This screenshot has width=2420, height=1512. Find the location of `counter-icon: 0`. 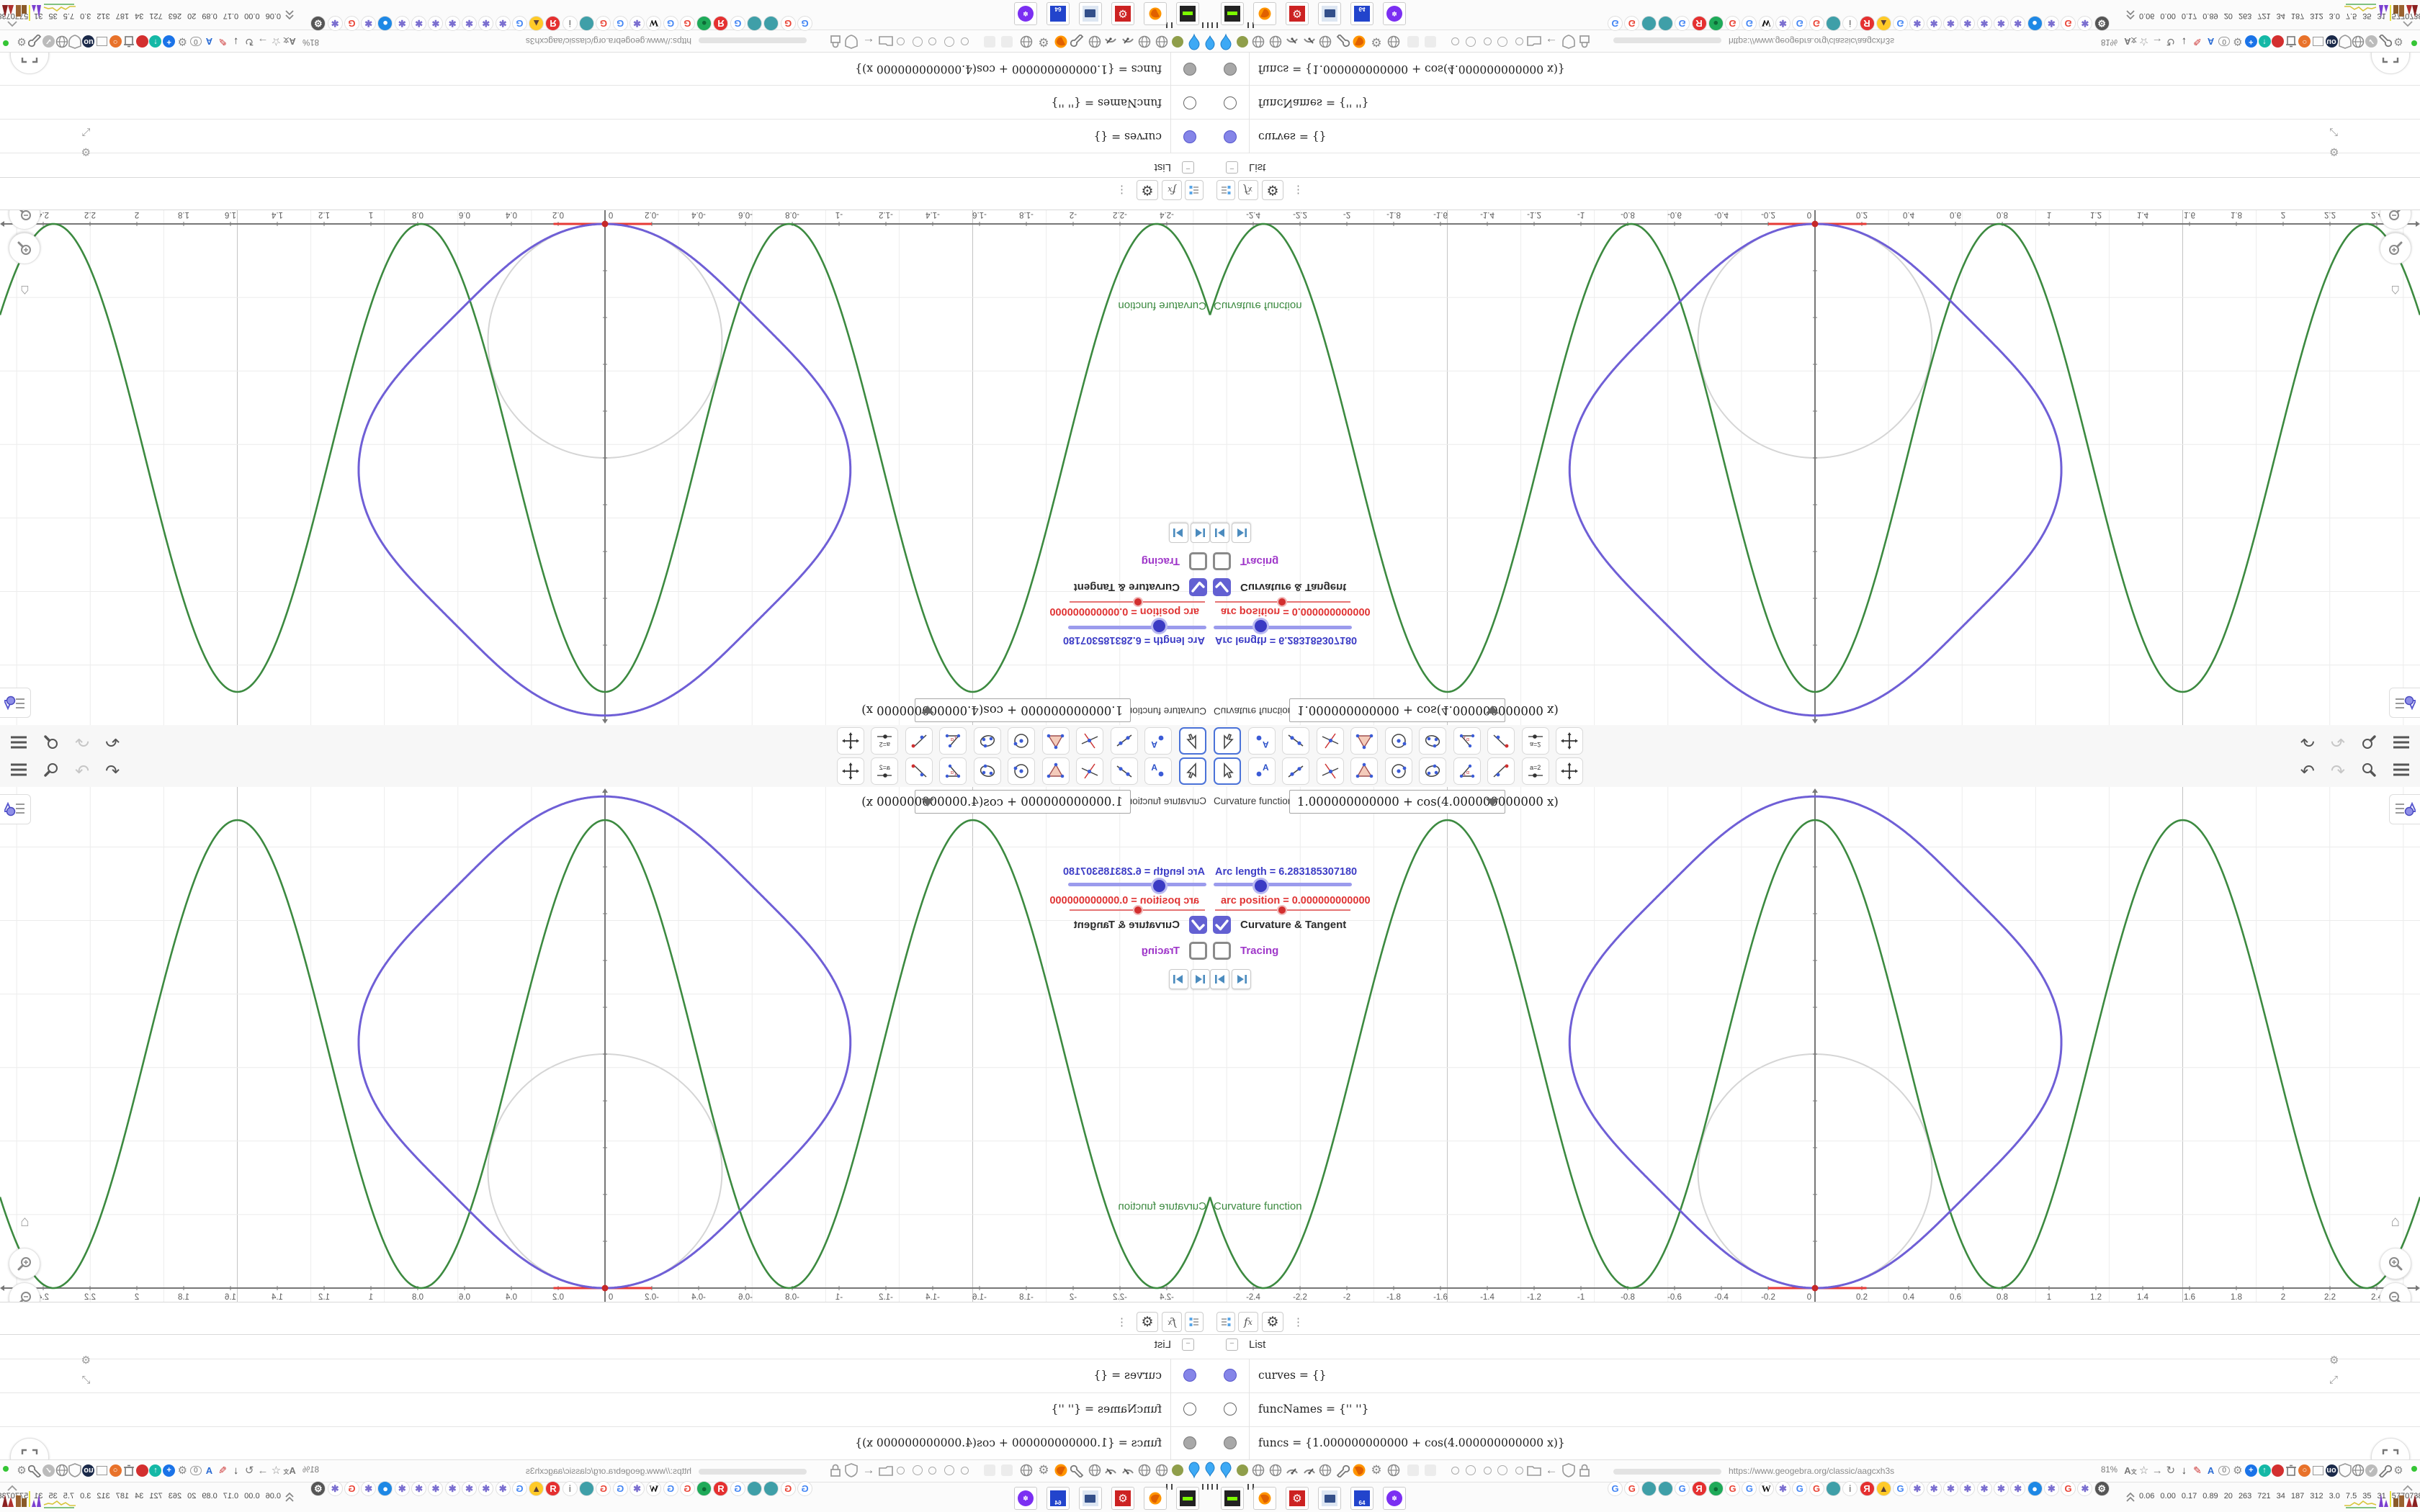

counter-icon: 0 is located at coordinates (196, 42).